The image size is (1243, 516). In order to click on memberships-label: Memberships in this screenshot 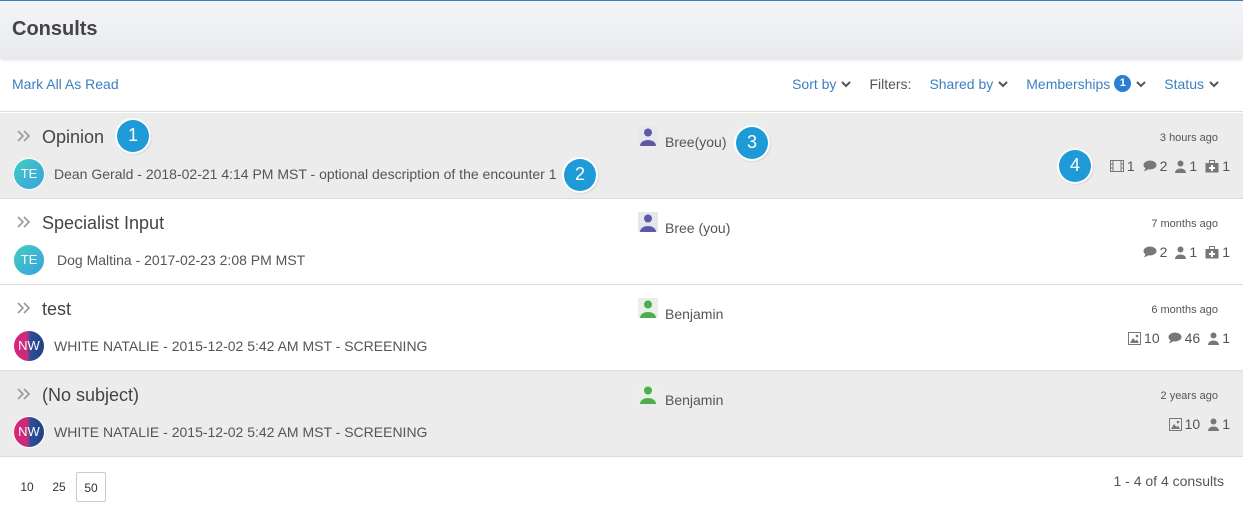, I will do `click(1068, 83)`.